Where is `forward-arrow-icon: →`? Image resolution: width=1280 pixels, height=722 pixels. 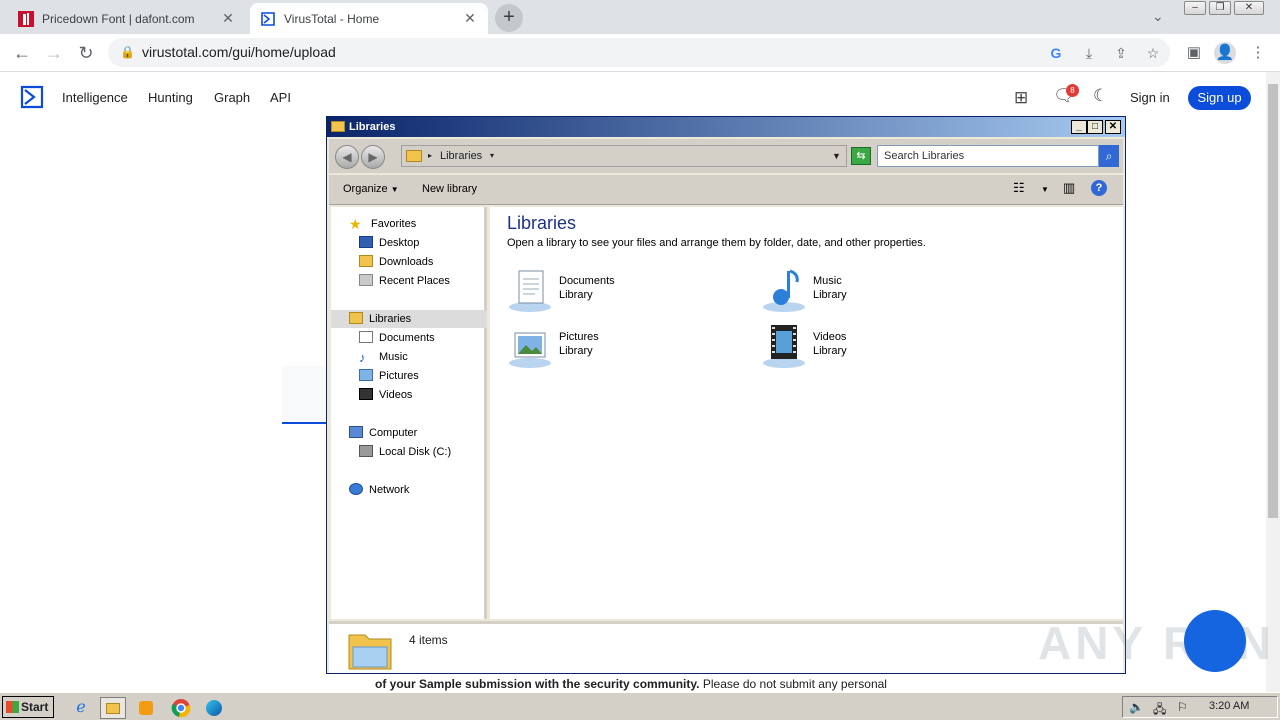
forward-arrow-icon: → is located at coordinates (54, 53).